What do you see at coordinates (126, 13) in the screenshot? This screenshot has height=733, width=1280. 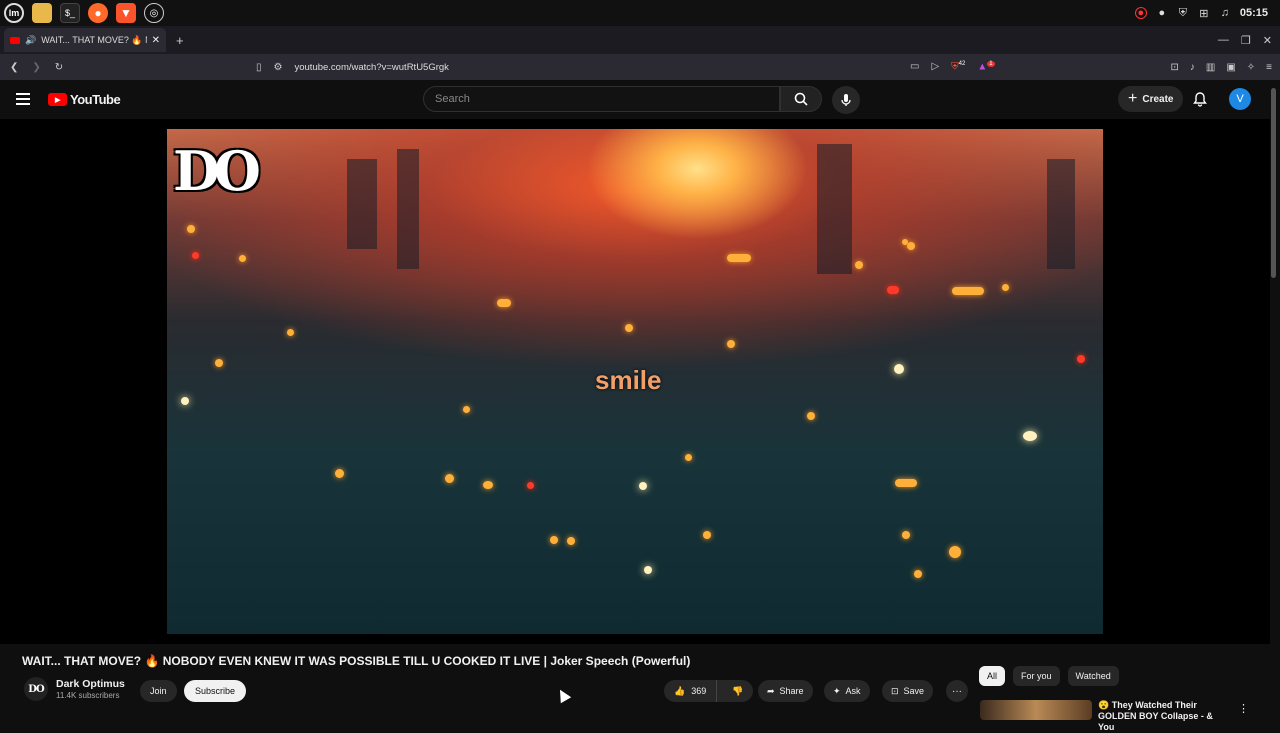 I see `brave-icon: ▼` at bounding box center [126, 13].